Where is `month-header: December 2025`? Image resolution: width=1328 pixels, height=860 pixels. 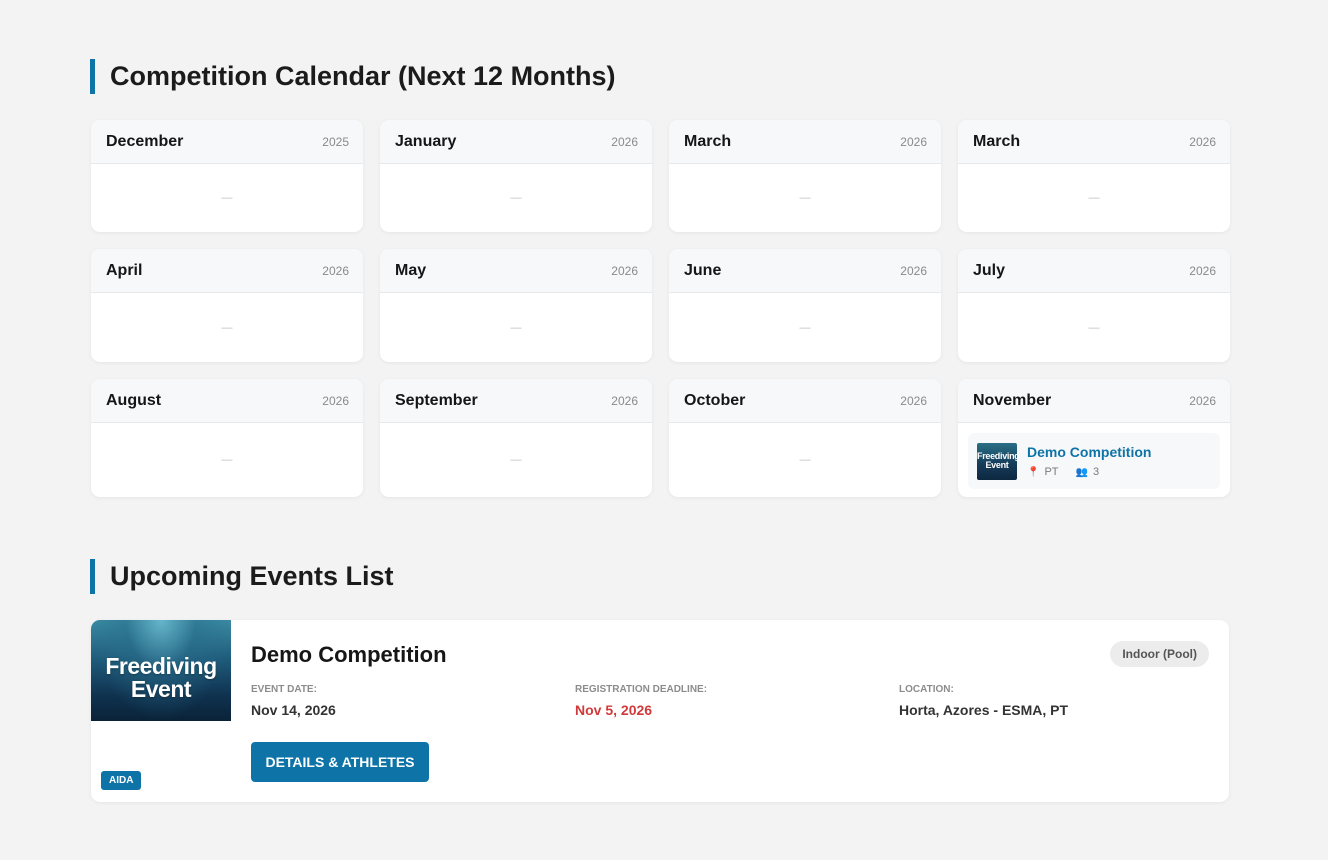
month-header: December 2025 is located at coordinates (227, 142).